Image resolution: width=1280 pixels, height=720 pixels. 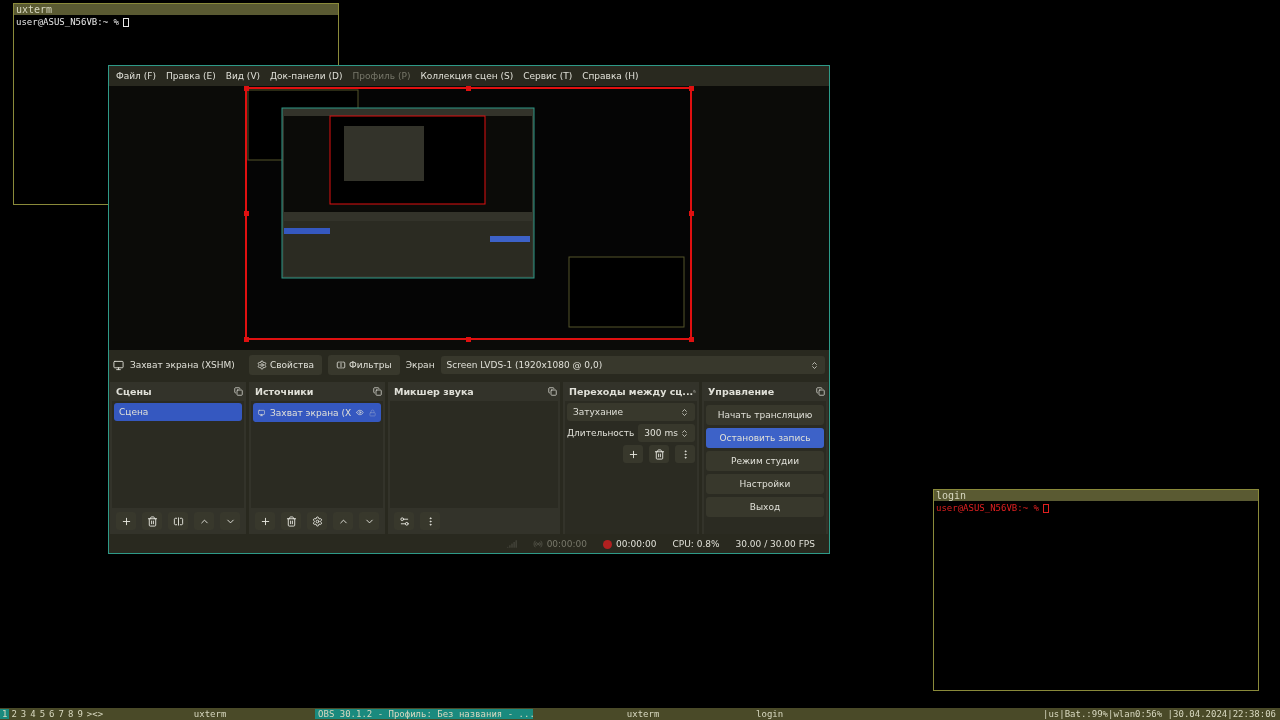 I want to click on taskbar-window: login, so click(x=833, y=714).